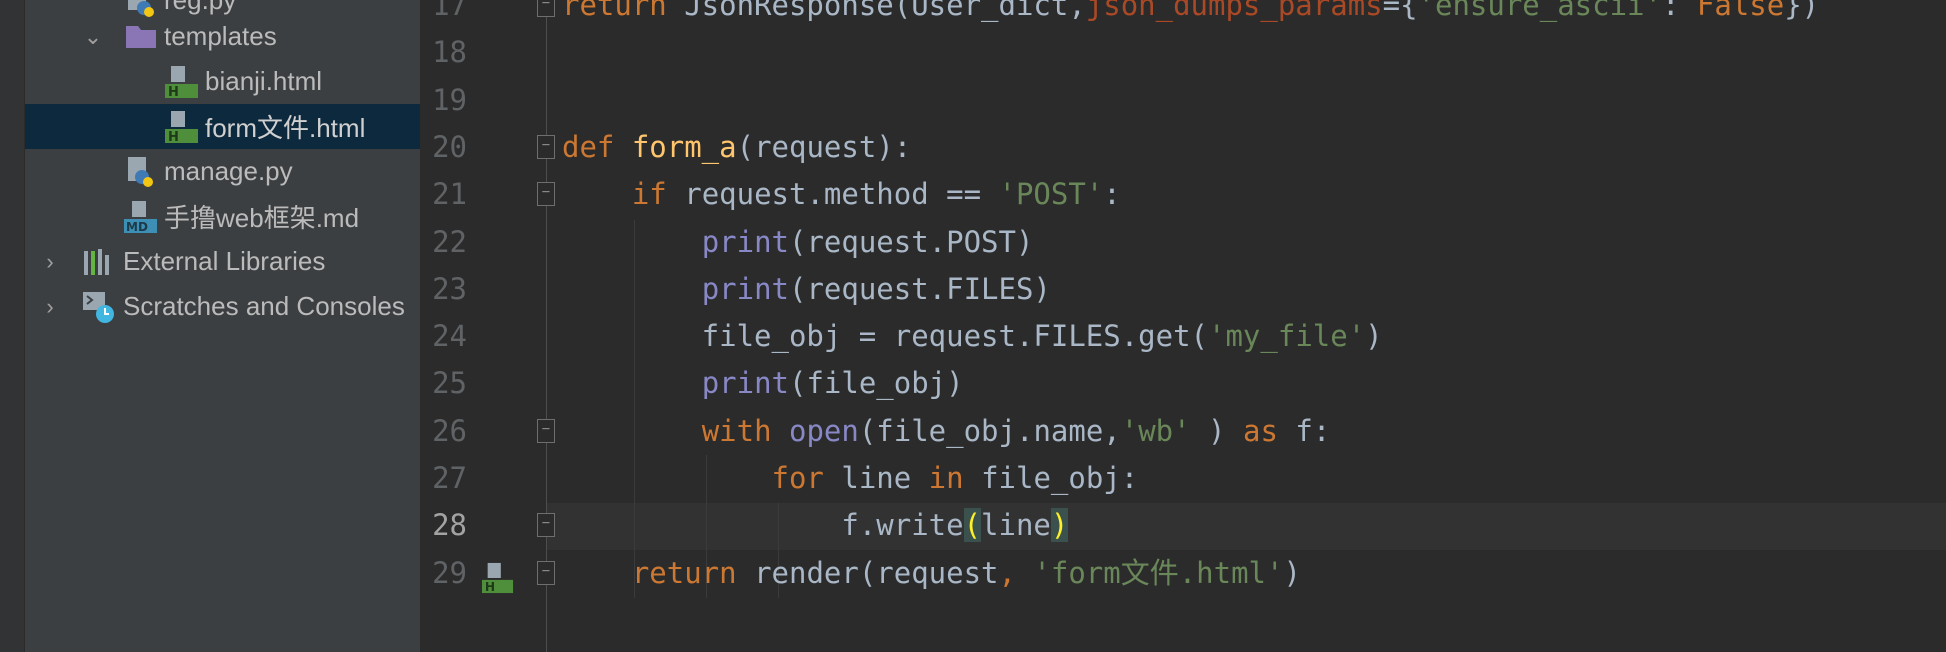 This screenshot has width=1946, height=652. What do you see at coordinates (443, 194) in the screenshot?
I see `line-number: 21` at bounding box center [443, 194].